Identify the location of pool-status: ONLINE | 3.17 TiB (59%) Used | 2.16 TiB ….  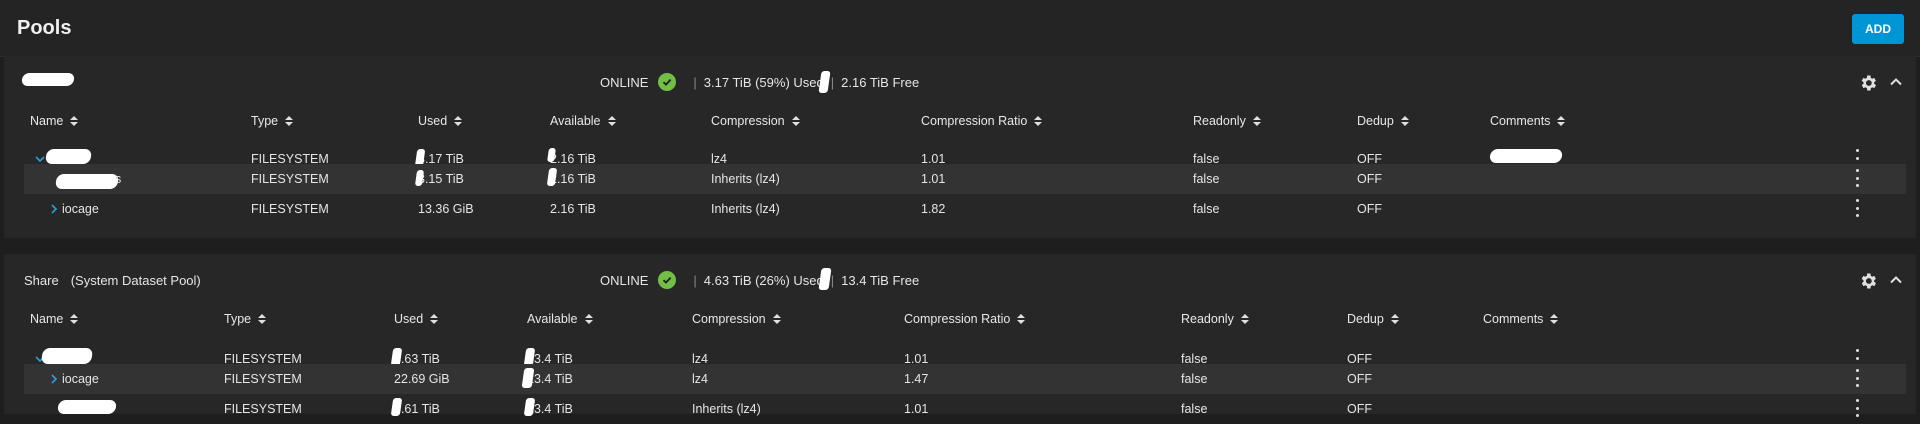
(760, 82).